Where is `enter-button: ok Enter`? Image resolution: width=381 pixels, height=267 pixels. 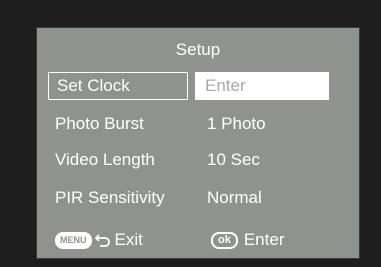 enter-button: ok Enter is located at coordinates (247, 240).